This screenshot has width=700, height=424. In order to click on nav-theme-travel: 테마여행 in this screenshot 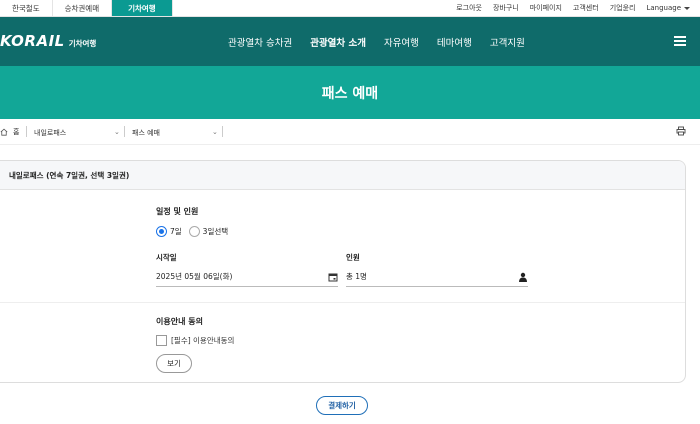, I will do `click(454, 42)`.